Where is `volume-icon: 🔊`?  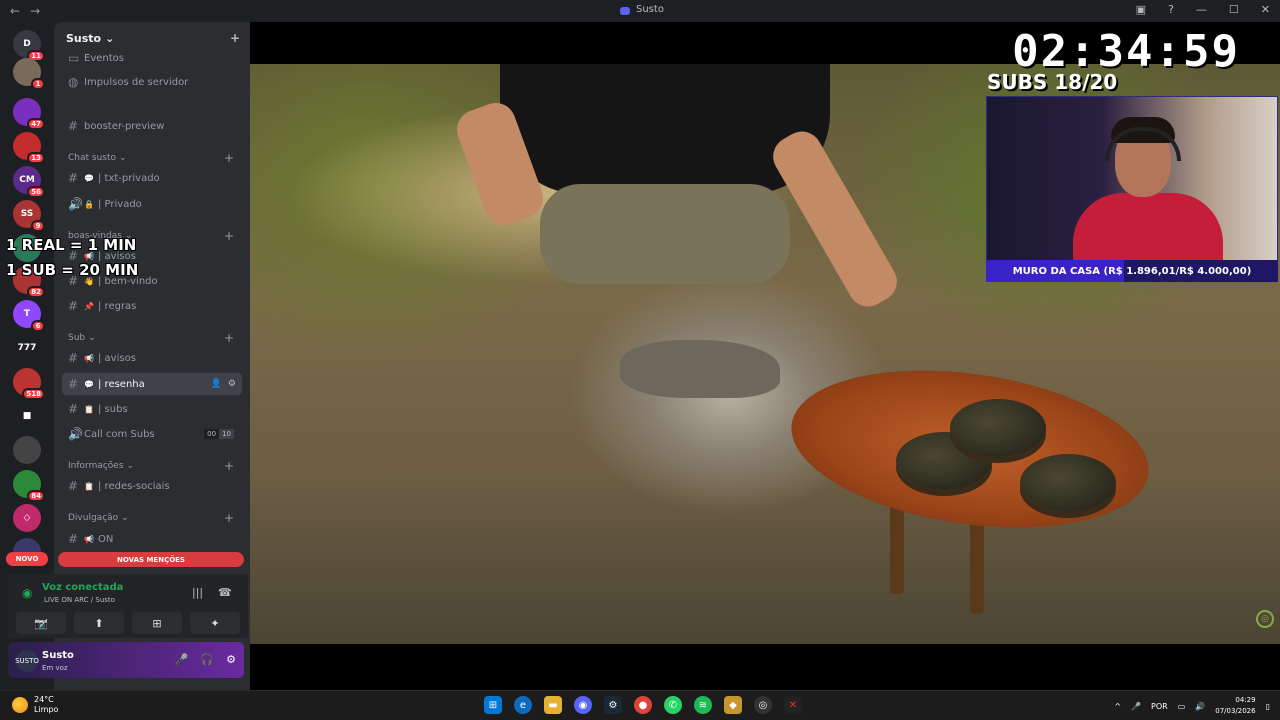 volume-icon: 🔊 is located at coordinates (1200, 706).